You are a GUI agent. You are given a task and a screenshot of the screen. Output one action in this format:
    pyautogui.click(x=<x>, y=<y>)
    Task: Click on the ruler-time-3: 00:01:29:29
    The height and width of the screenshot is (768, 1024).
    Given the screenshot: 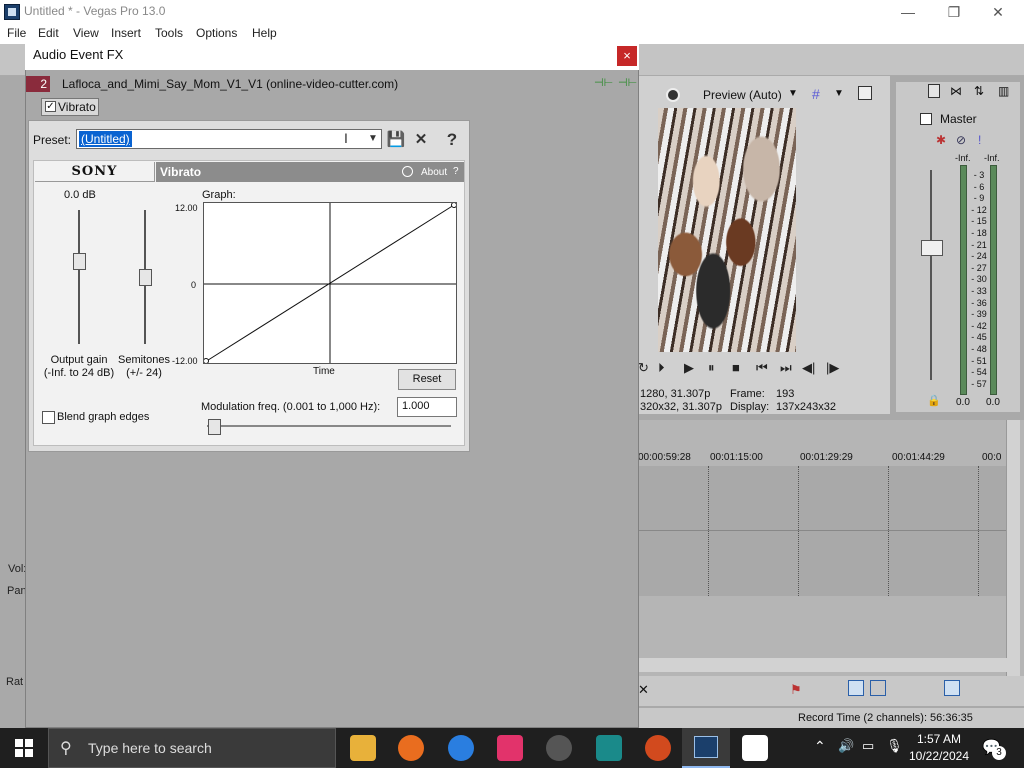 What is the action you would take?
    pyautogui.click(x=826, y=457)
    